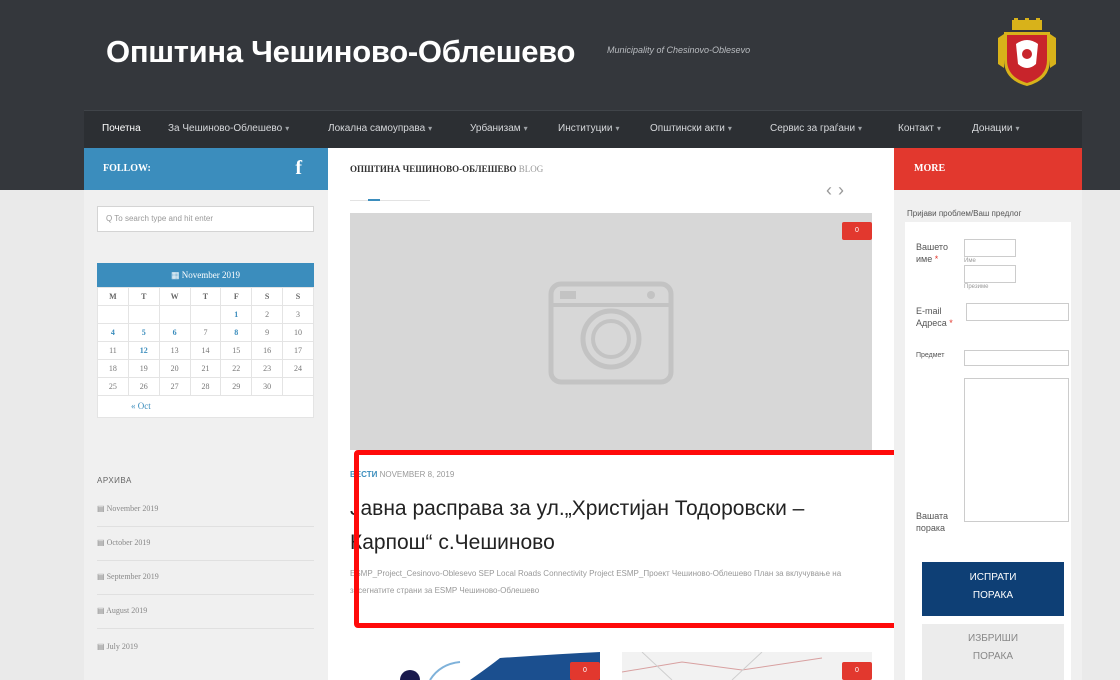  Describe the element at coordinates (298, 168) in the screenshot. I see `facebook-icon: f` at that location.